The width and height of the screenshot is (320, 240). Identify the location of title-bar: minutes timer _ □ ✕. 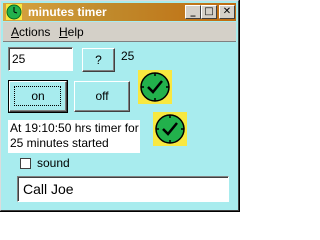
(119, 12).